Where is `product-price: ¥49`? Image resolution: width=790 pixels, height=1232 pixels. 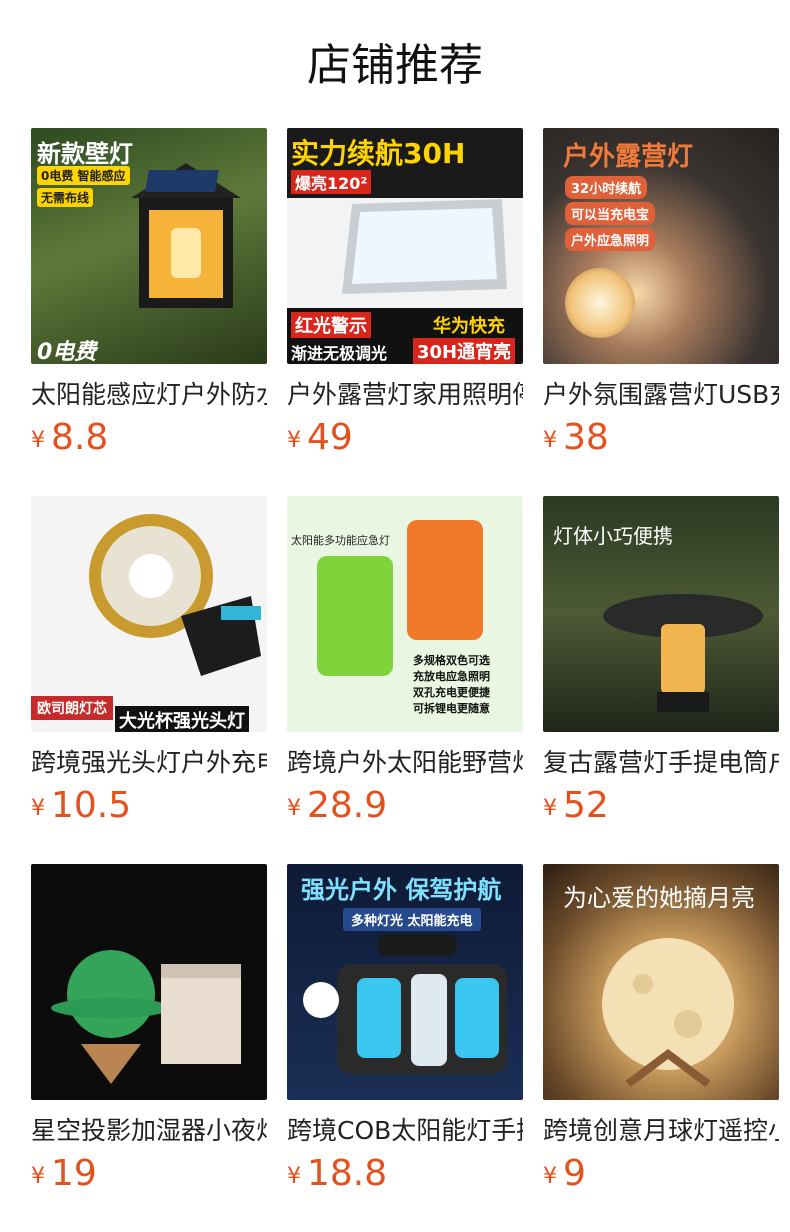
product-price: ¥49 is located at coordinates (320, 438).